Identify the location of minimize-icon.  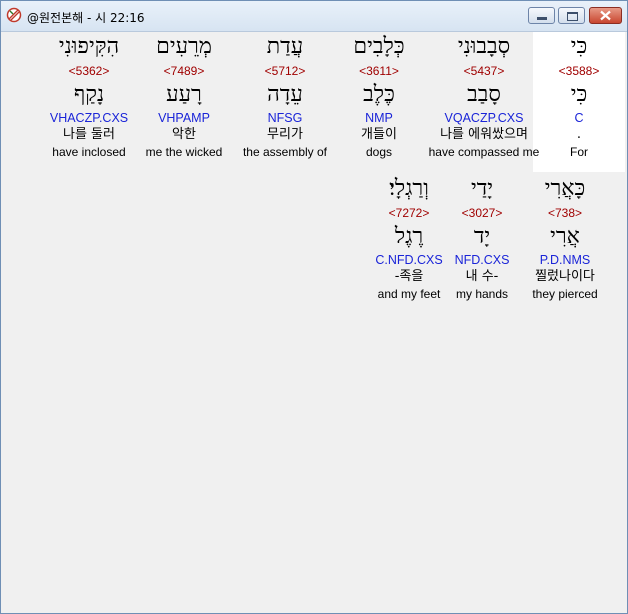
(542, 18).